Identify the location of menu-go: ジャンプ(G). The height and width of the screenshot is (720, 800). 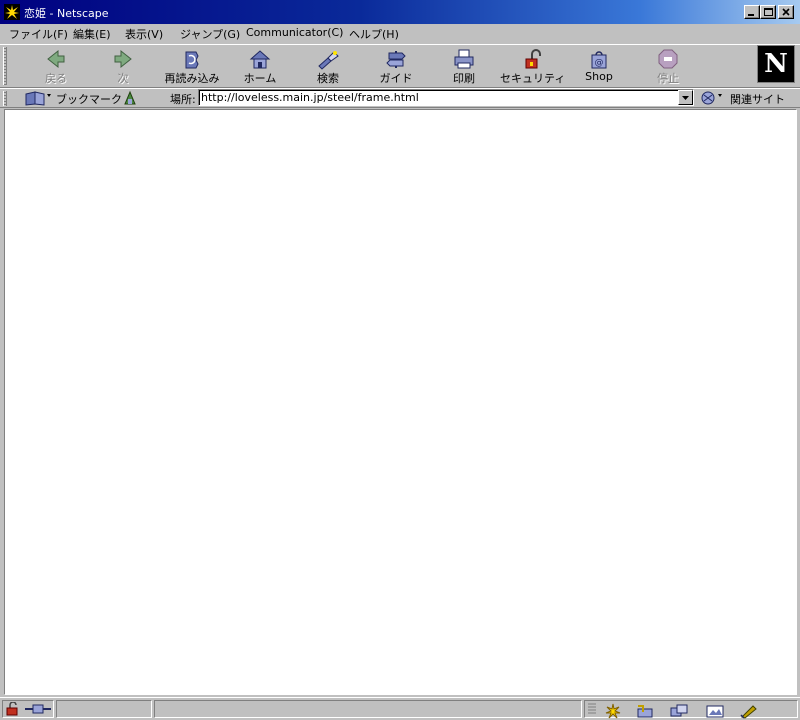
(210, 34).